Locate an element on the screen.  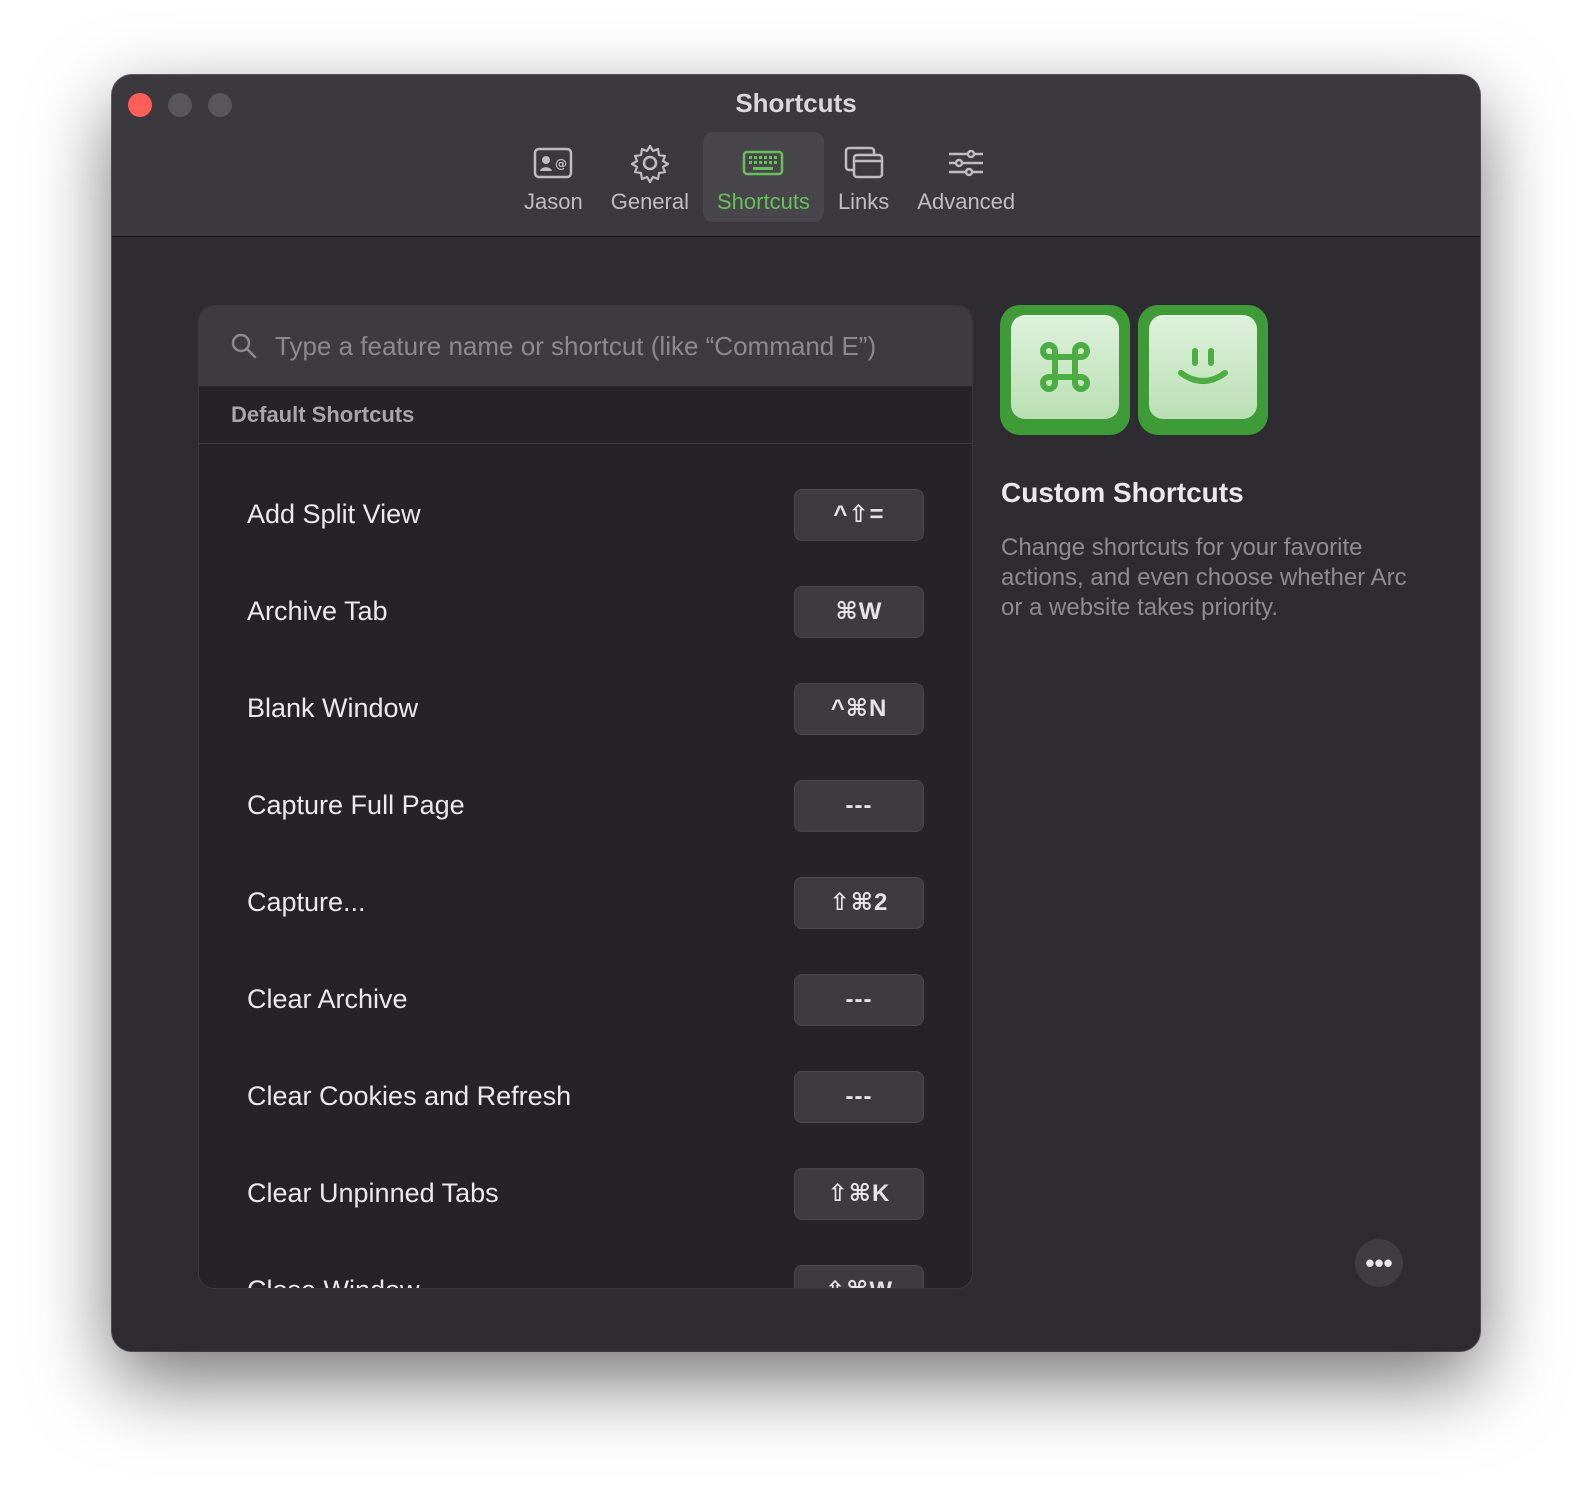
contact-card-icon: @ is located at coordinates (553, 163).